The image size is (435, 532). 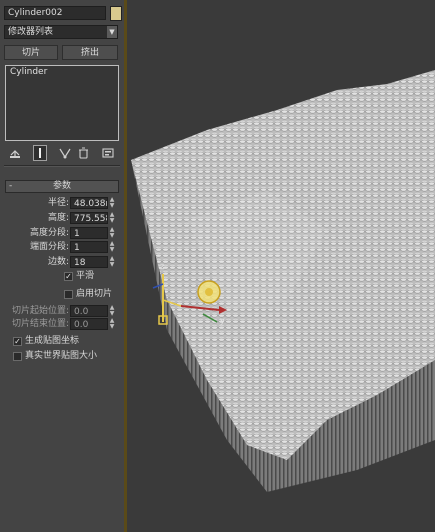 I want to click on param-height-segments: 高度分段: 1 ▲ ▼, so click(x=62, y=233).